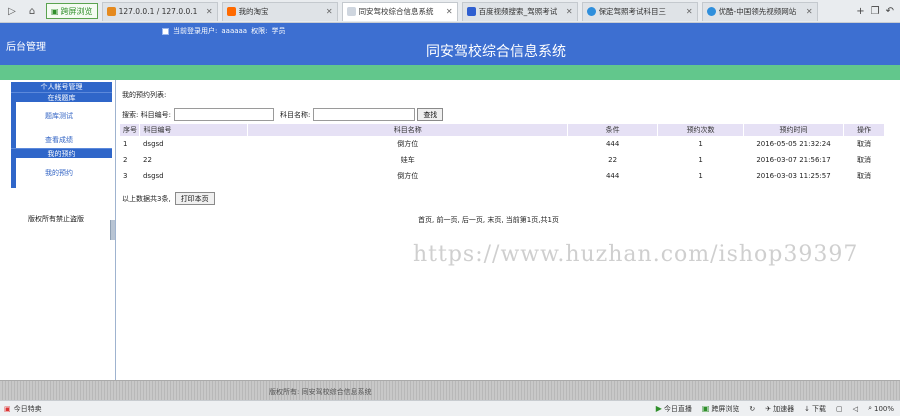  I want to click on daily-deals-label: 今日特卖, so click(27, 408).